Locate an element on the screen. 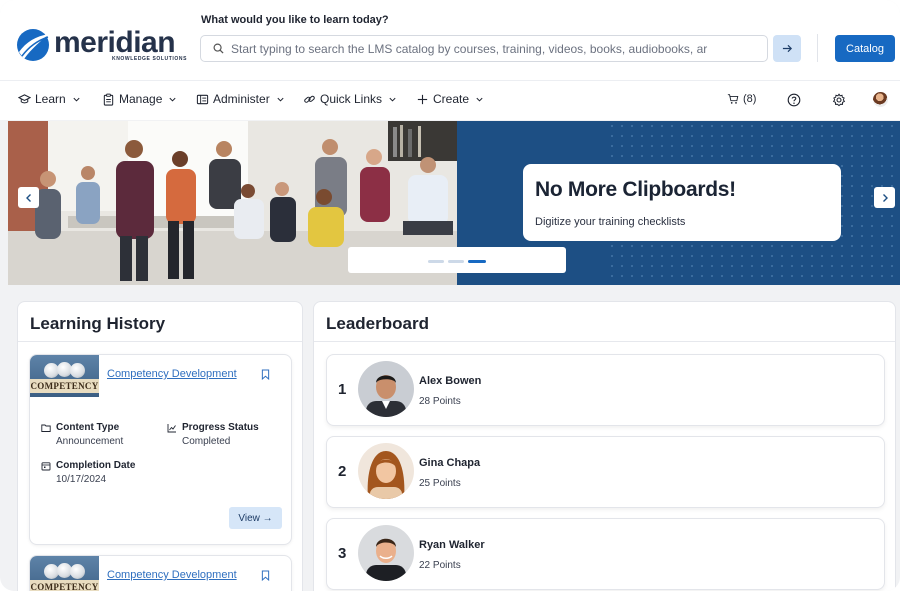  leader-points: 25 Points is located at coordinates (440, 483).